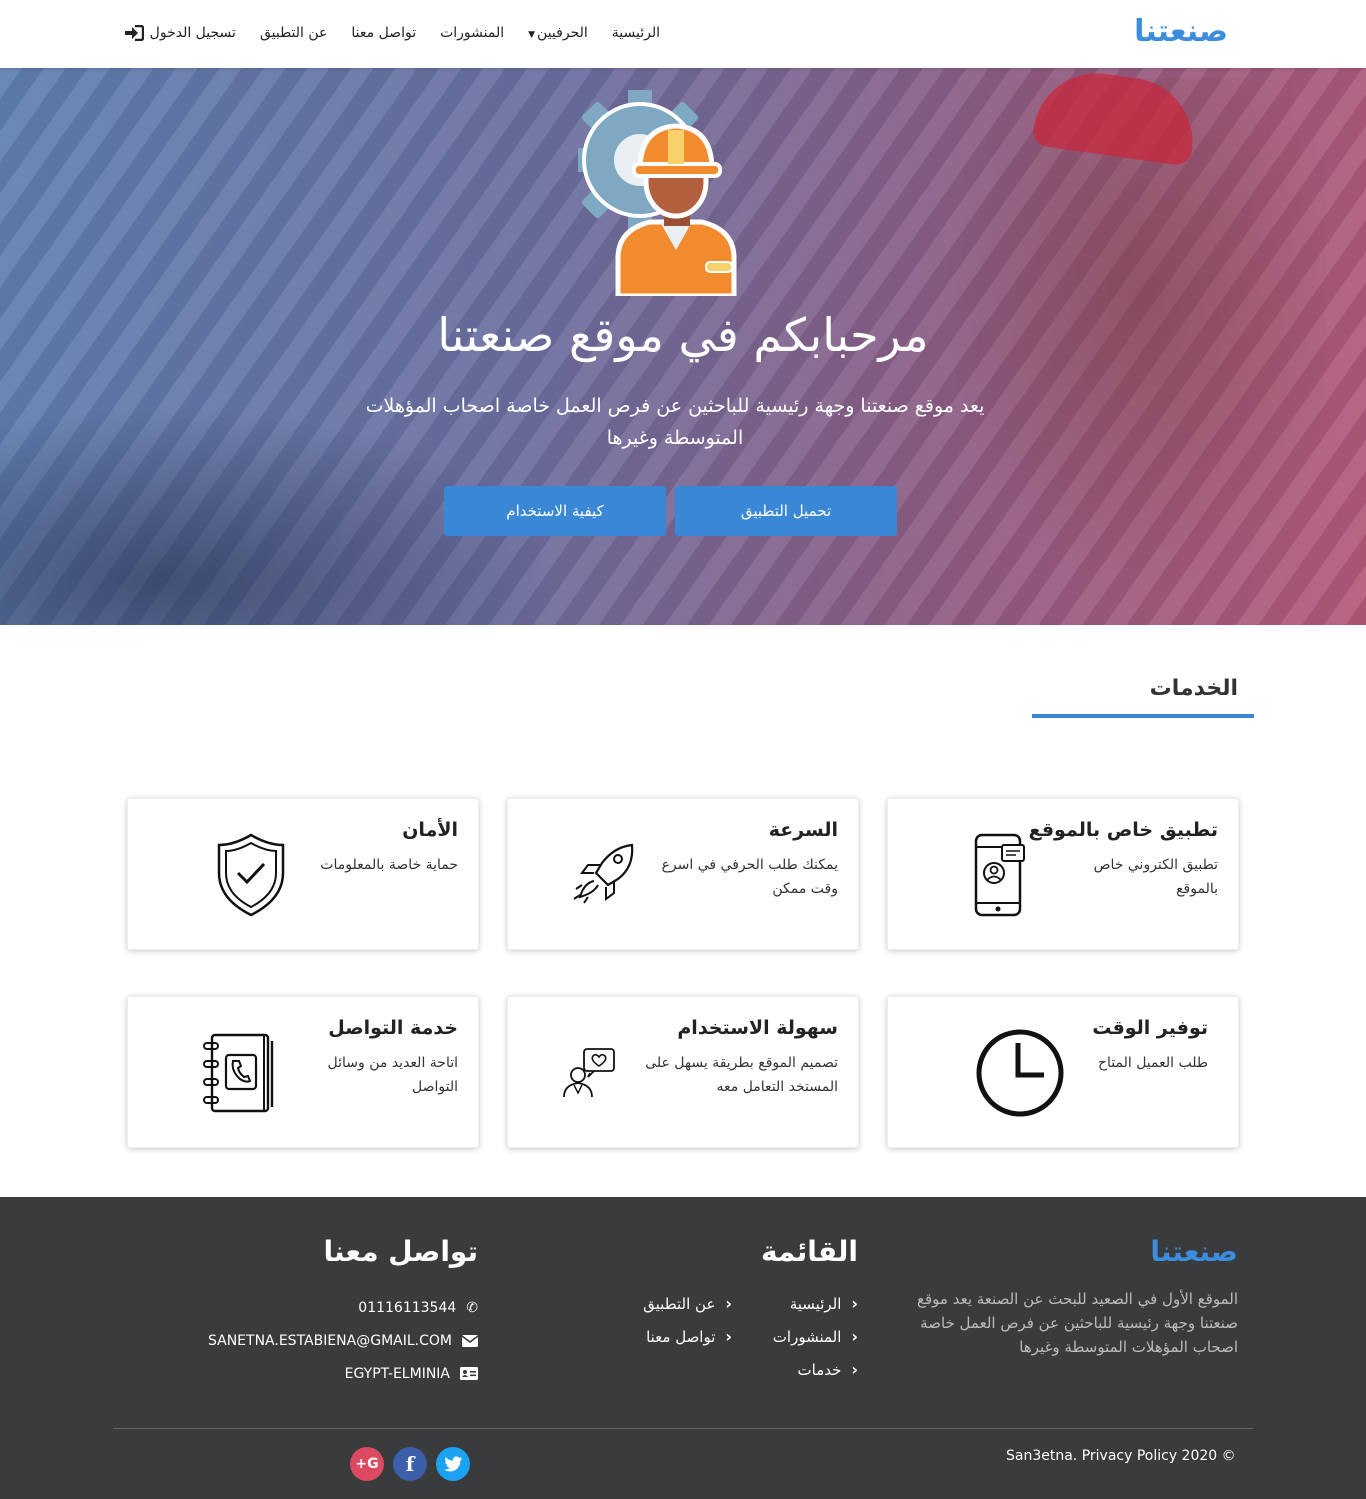 The image size is (1366, 1499). Describe the element at coordinates (819, 1369) in the screenshot. I see `footer-link-label: خدمات` at that location.